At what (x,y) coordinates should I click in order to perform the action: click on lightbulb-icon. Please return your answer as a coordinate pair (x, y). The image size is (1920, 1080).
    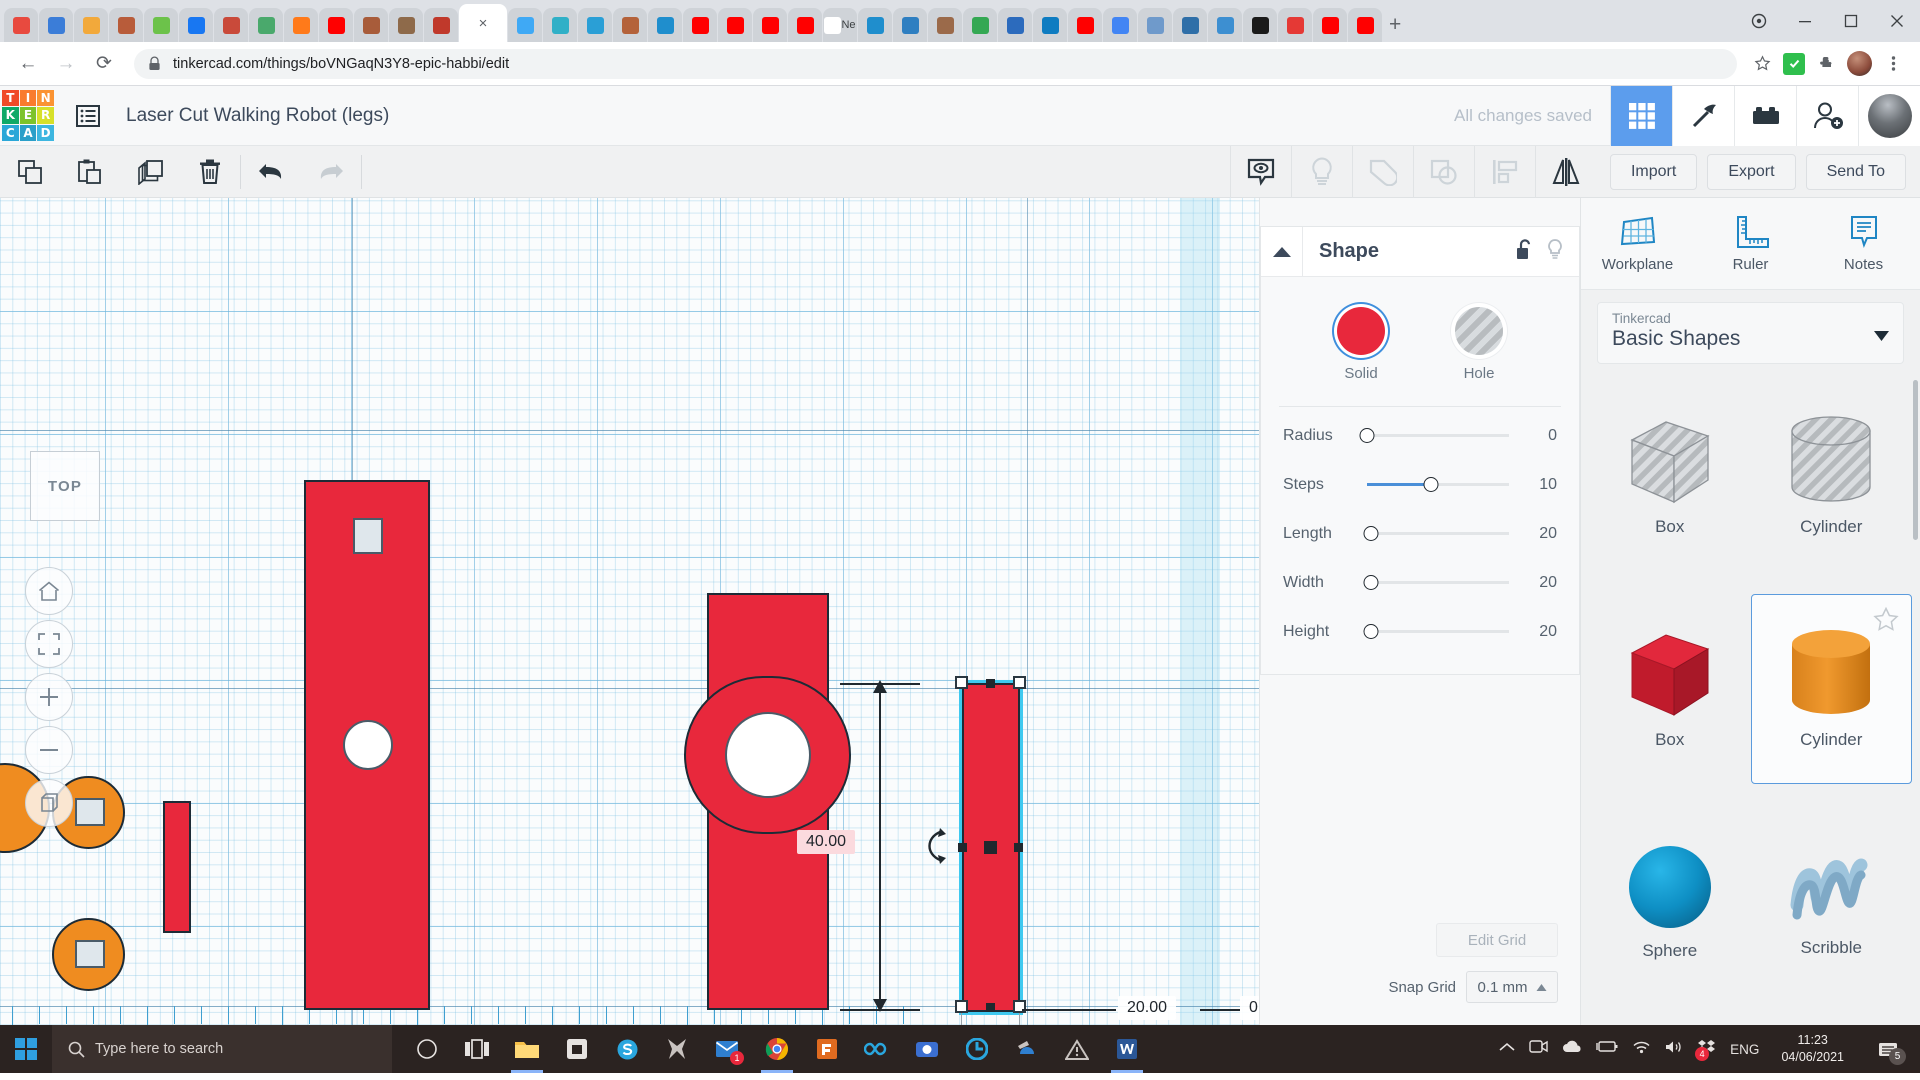
    Looking at the image, I should click on (1321, 171).